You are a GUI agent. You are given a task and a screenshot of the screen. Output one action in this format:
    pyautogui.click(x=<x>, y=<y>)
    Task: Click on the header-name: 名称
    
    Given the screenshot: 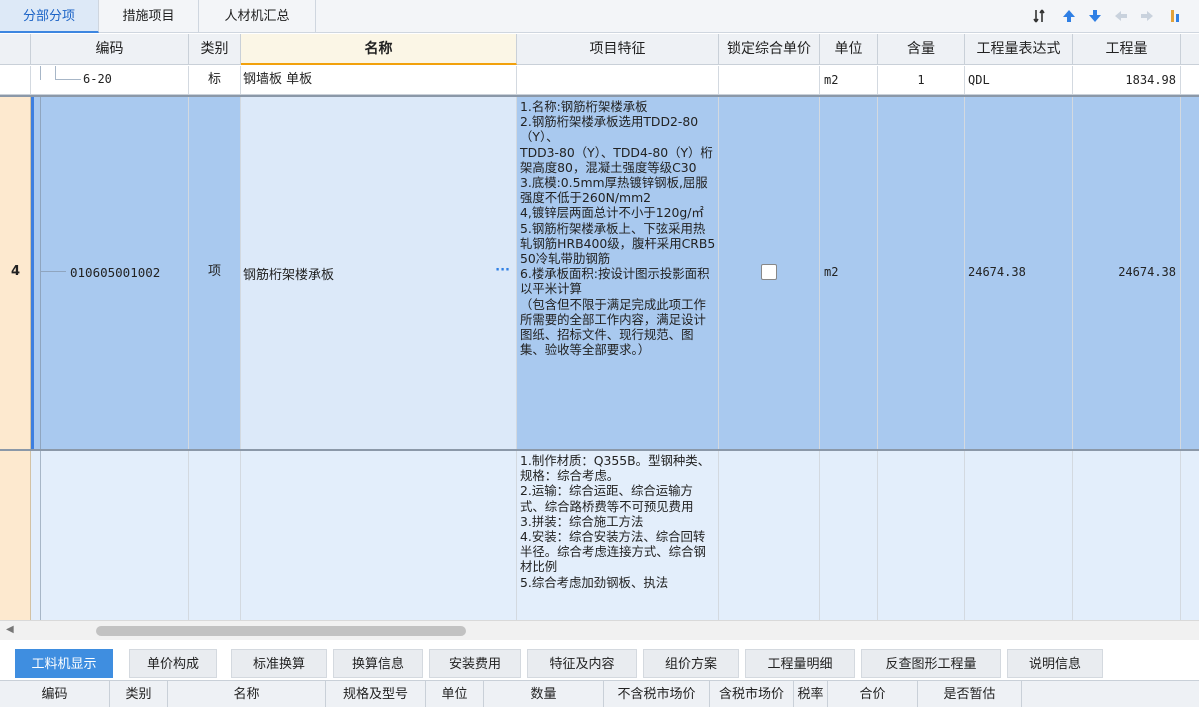 What is the action you would take?
    pyautogui.click(x=379, y=49)
    